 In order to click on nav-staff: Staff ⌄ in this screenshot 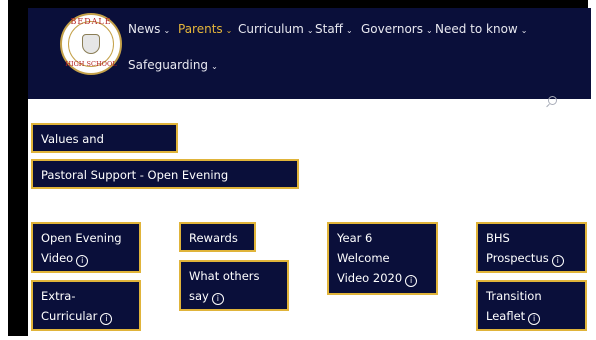, I will do `click(334, 29)`.